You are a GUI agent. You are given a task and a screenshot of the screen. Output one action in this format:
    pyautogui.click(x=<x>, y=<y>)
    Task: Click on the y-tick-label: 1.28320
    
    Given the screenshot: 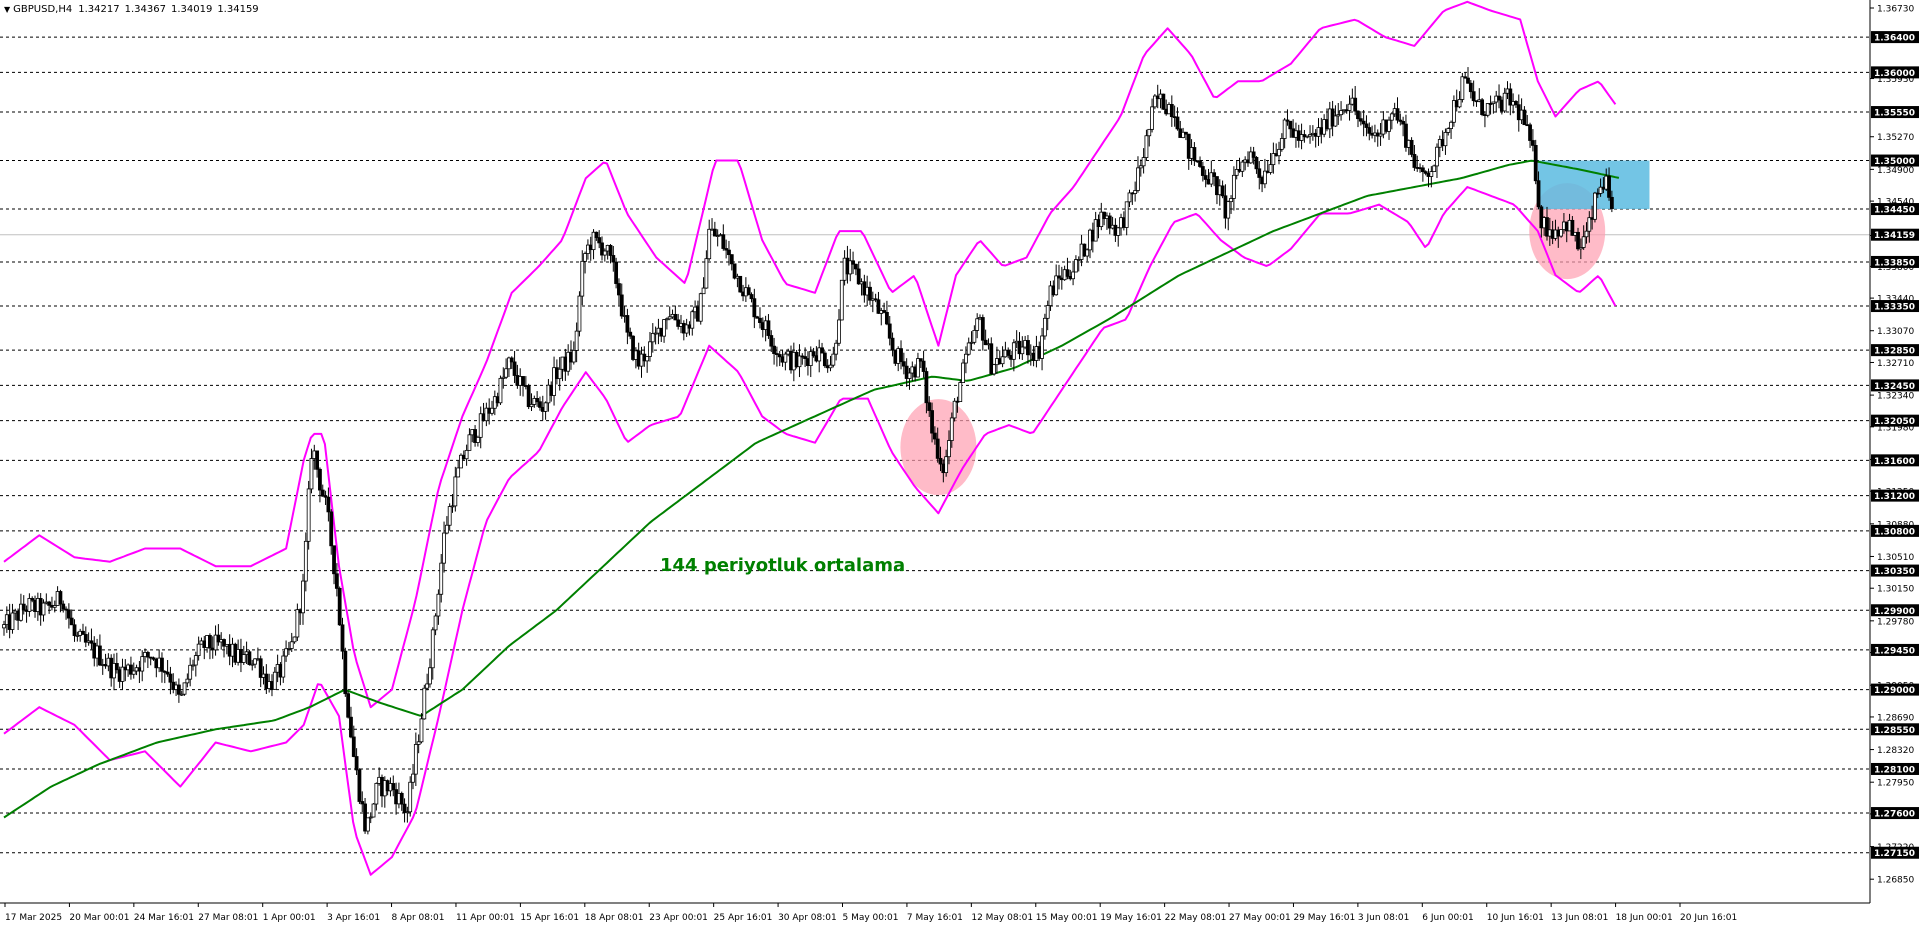 What is the action you would take?
    pyautogui.click(x=1895, y=751)
    